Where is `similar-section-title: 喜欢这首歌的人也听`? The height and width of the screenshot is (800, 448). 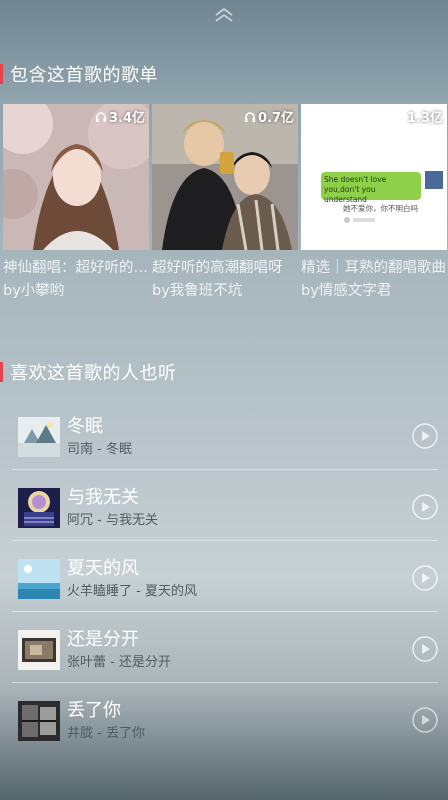 similar-section-title: 喜欢这首歌的人也听 is located at coordinates (88, 372).